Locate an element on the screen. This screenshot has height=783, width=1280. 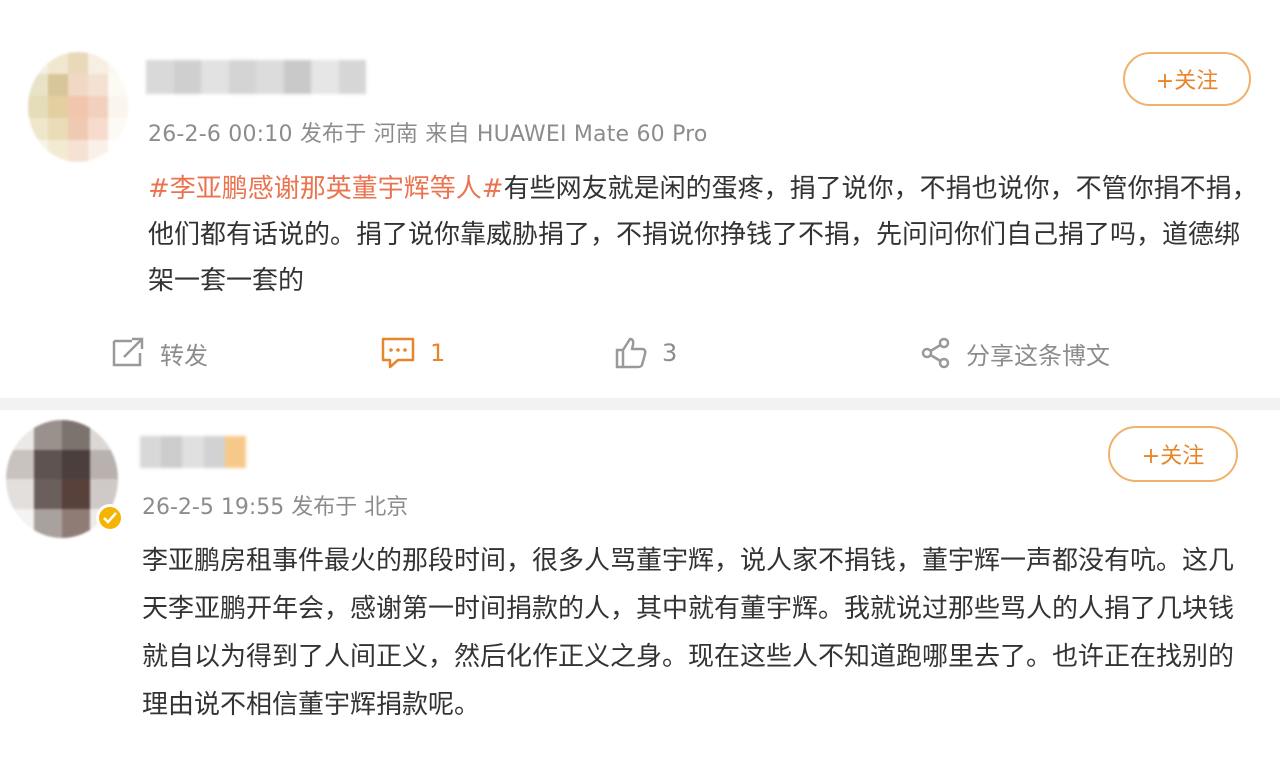
repost-label: 转发 is located at coordinates (184, 355).